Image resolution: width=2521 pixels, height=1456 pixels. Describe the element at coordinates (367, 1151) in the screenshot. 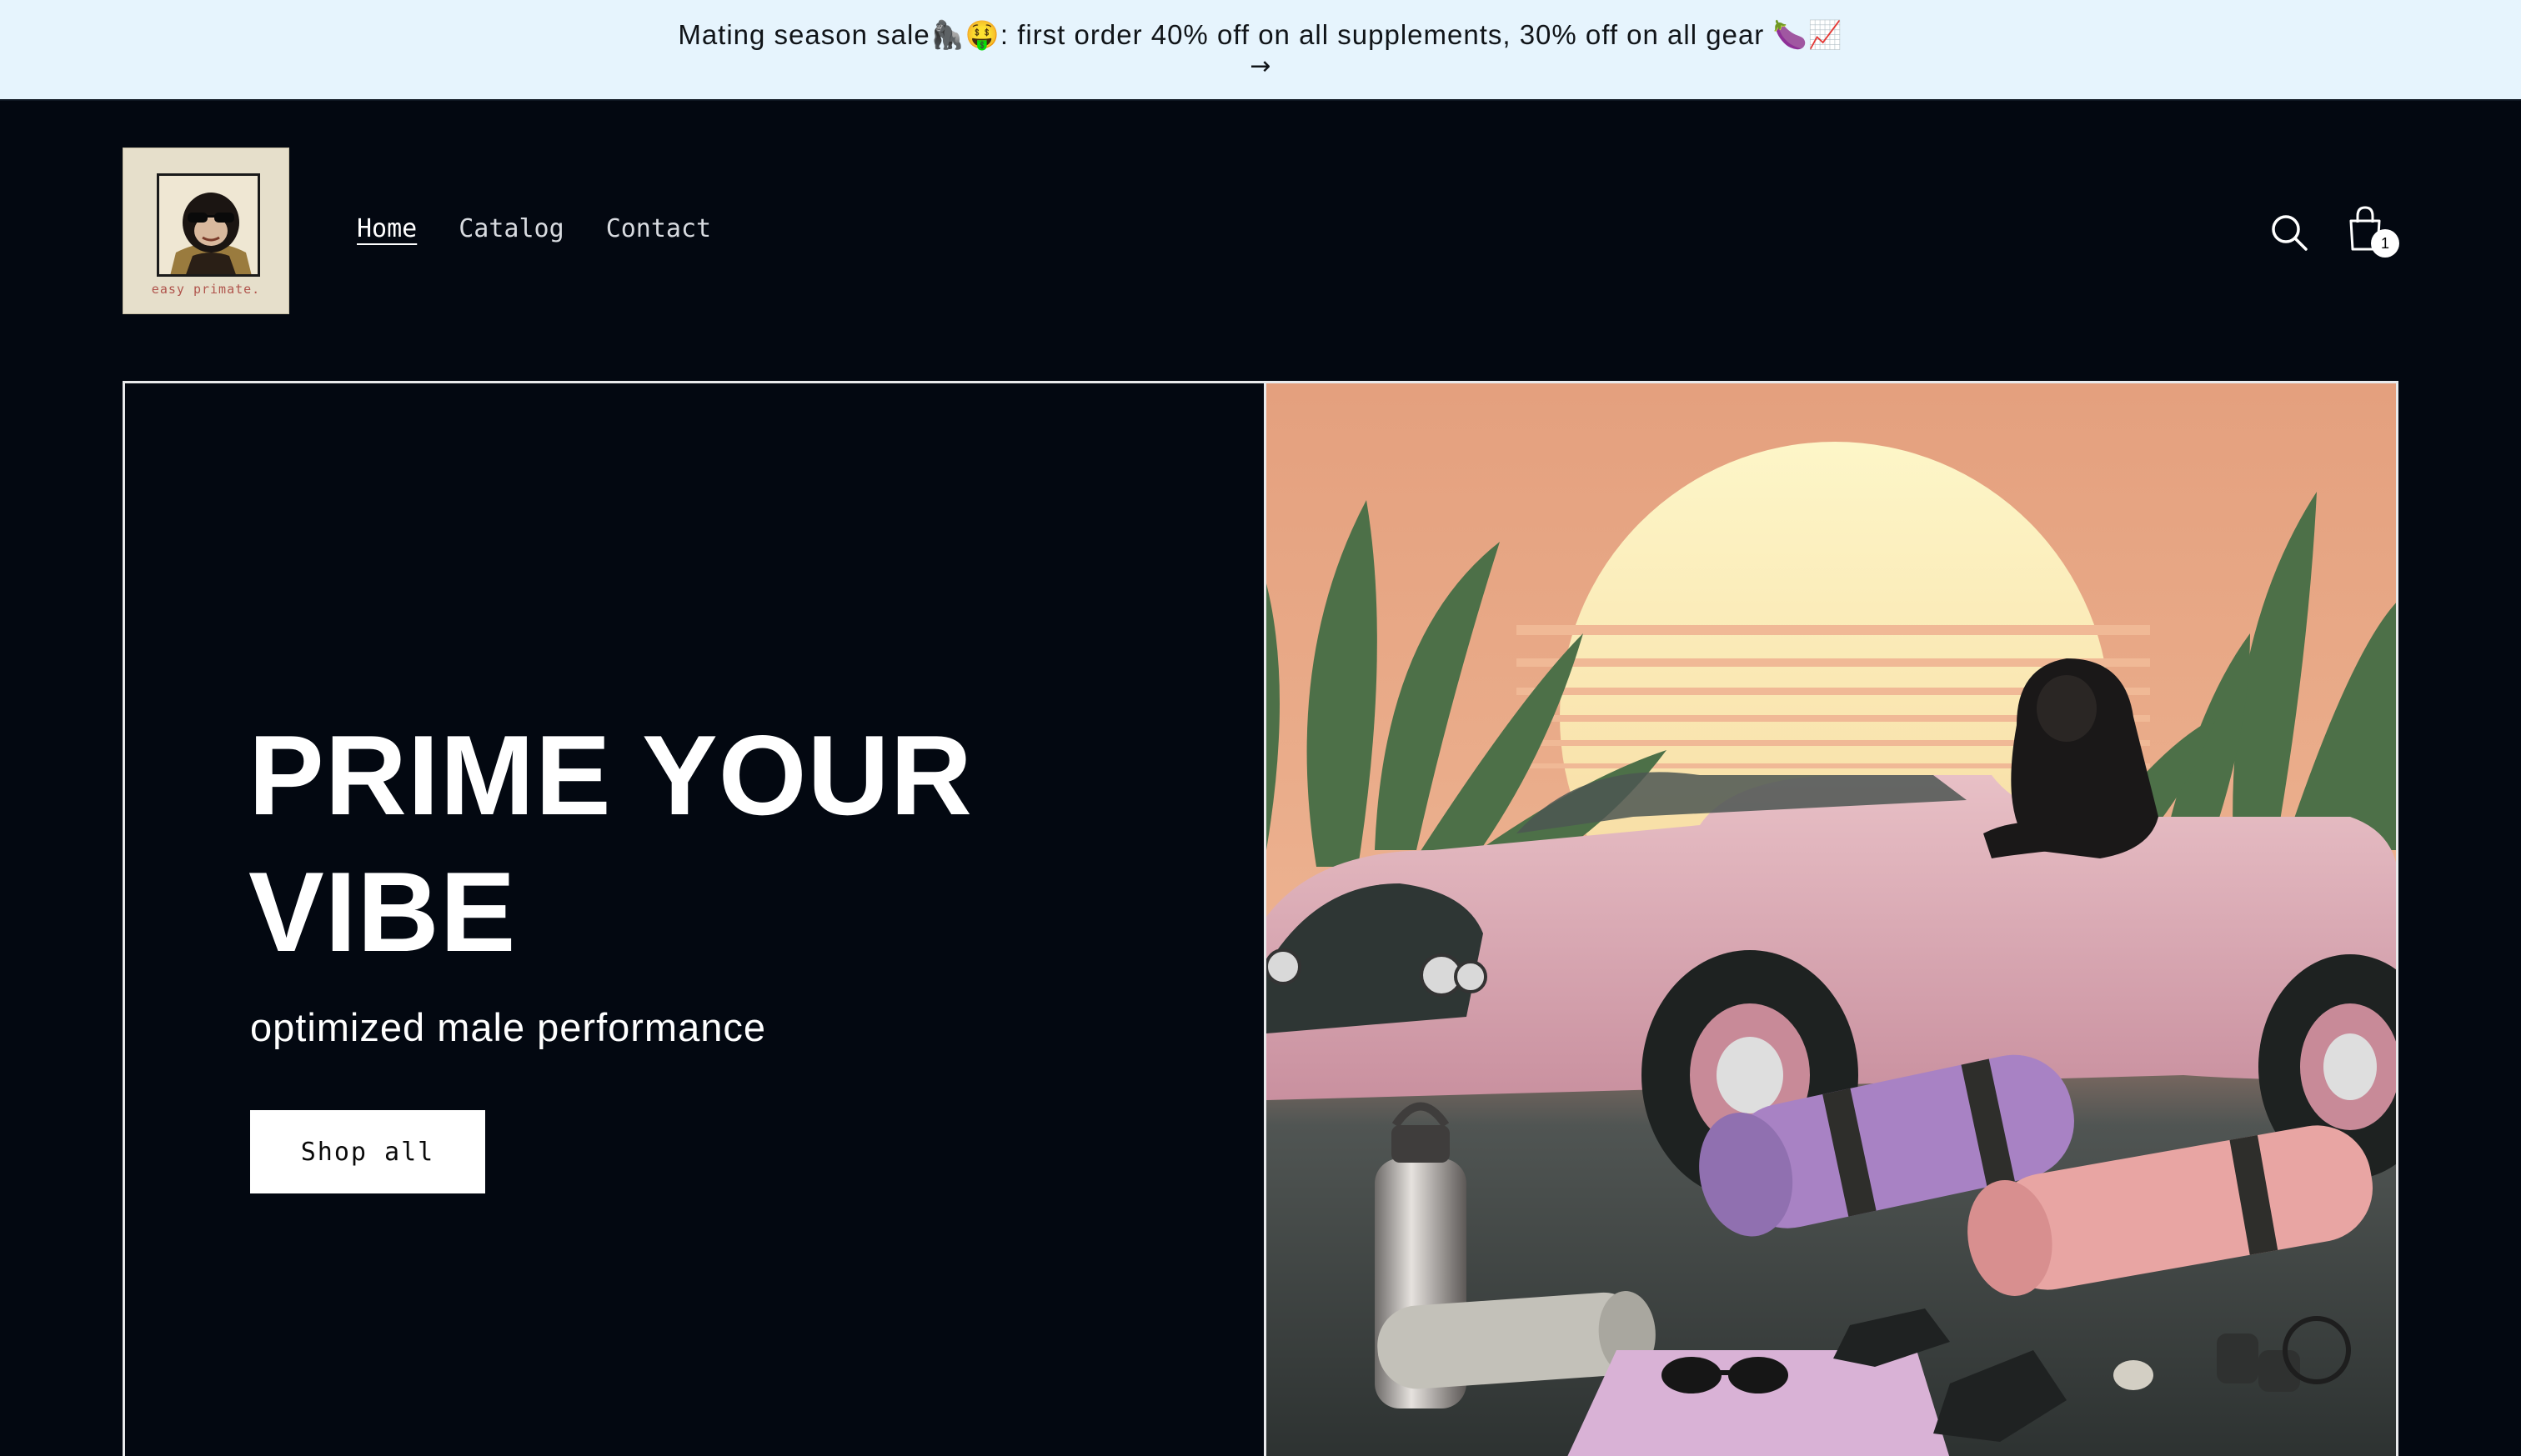

I see `shop-all-button: Shop all` at that location.